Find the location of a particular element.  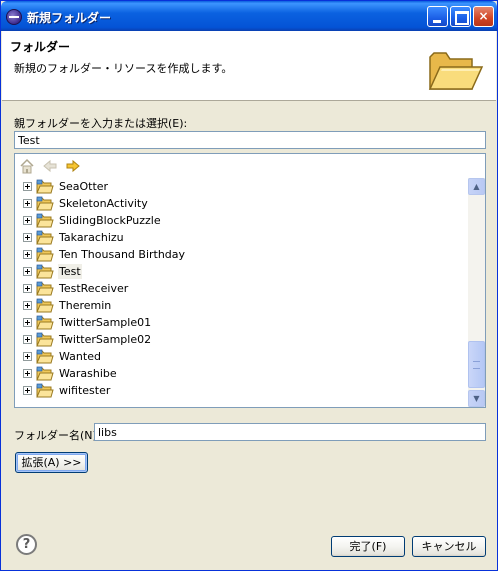

folder-name-input is located at coordinates (290, 432).